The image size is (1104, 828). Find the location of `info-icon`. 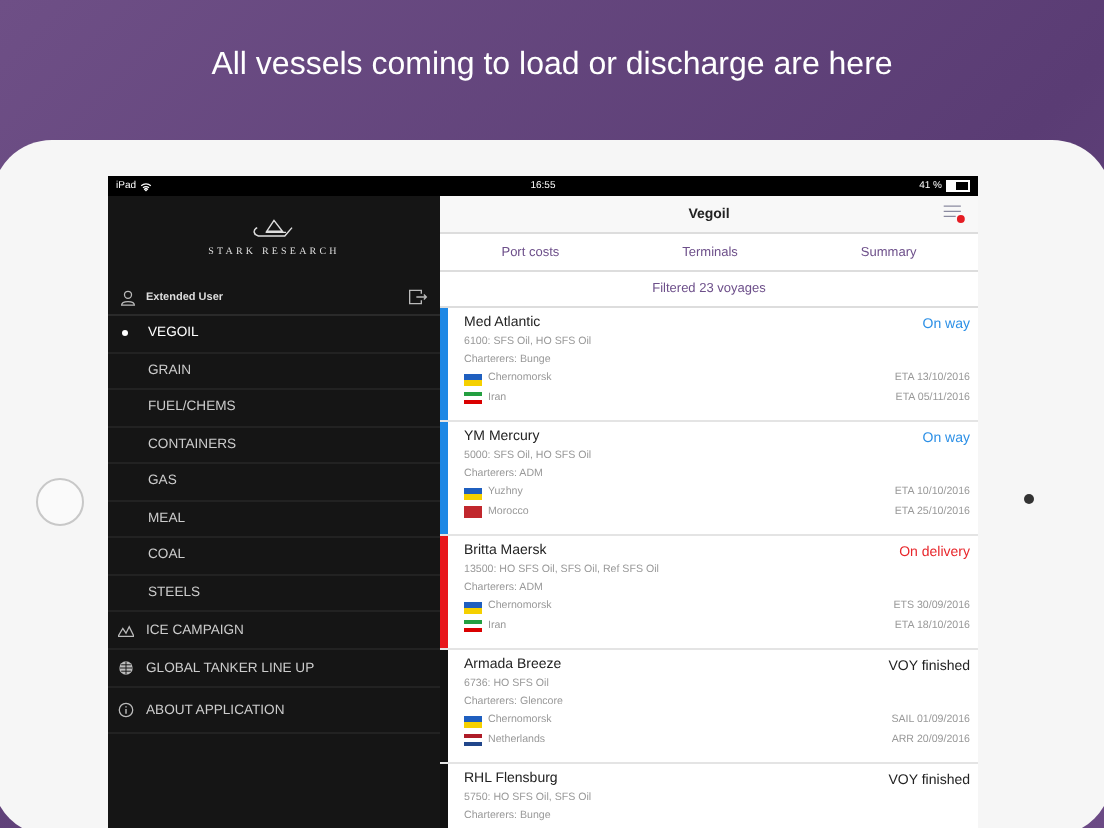

info-icon is located at coordinates (126, 710).